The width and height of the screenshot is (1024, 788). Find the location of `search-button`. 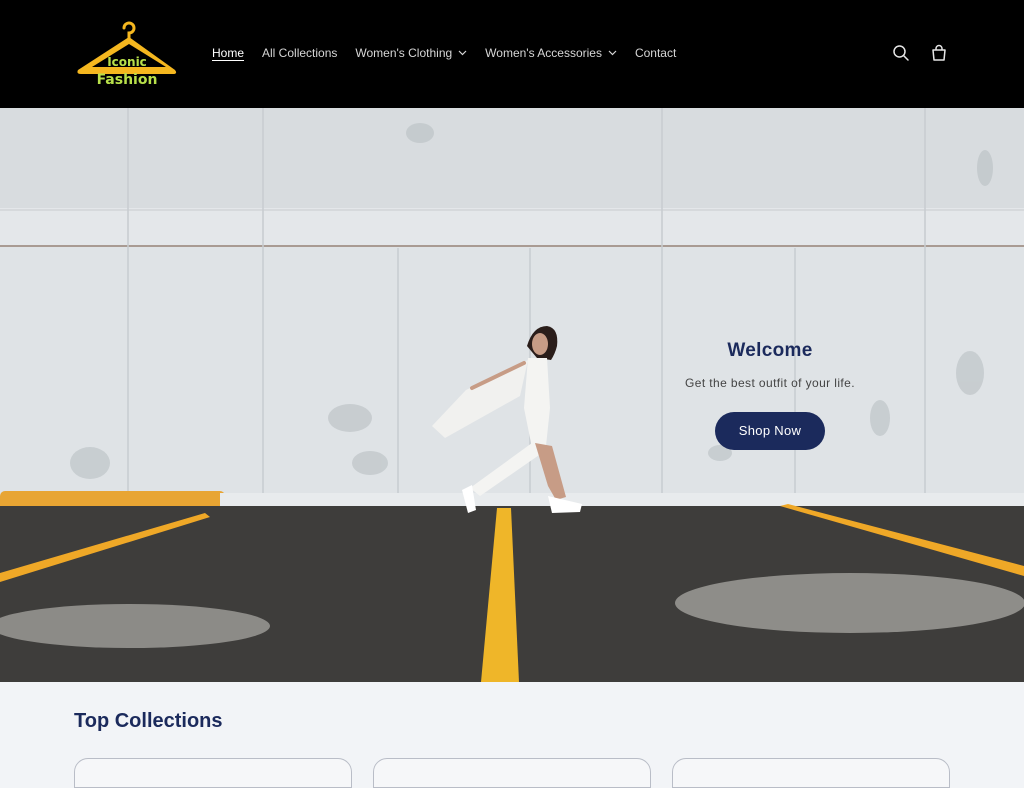

search-button is located at coordinates (901, 53).